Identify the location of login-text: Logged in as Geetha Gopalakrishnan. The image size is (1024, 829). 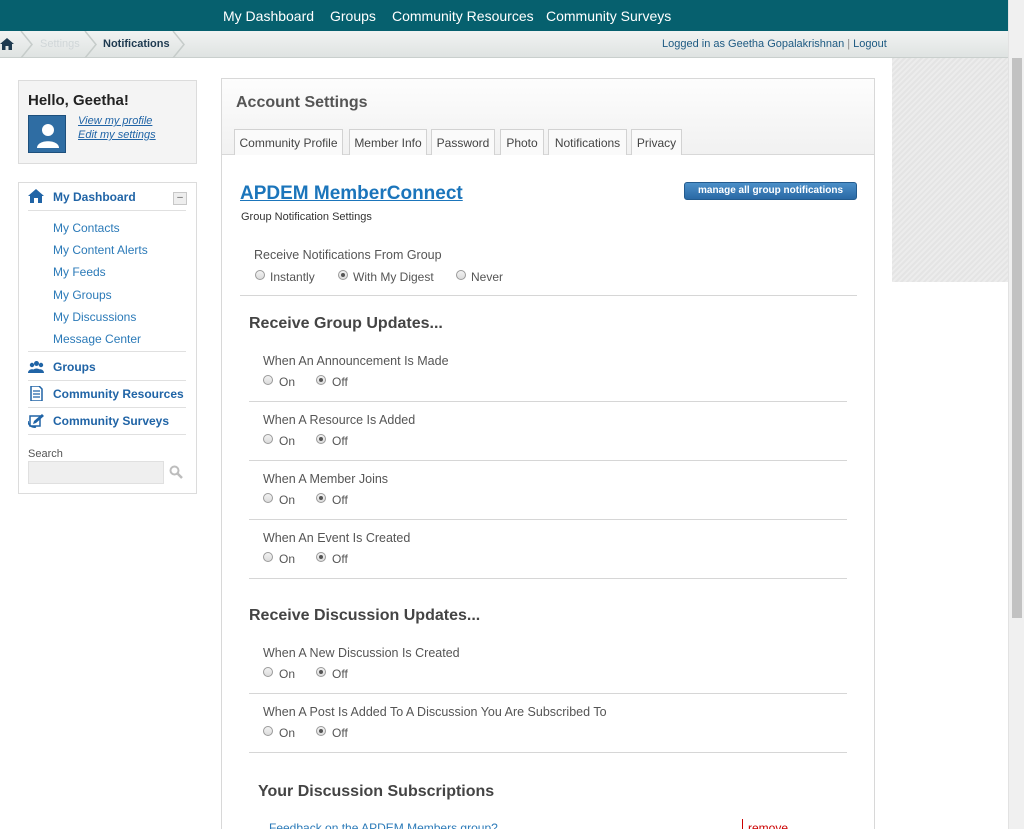
(753, 44).